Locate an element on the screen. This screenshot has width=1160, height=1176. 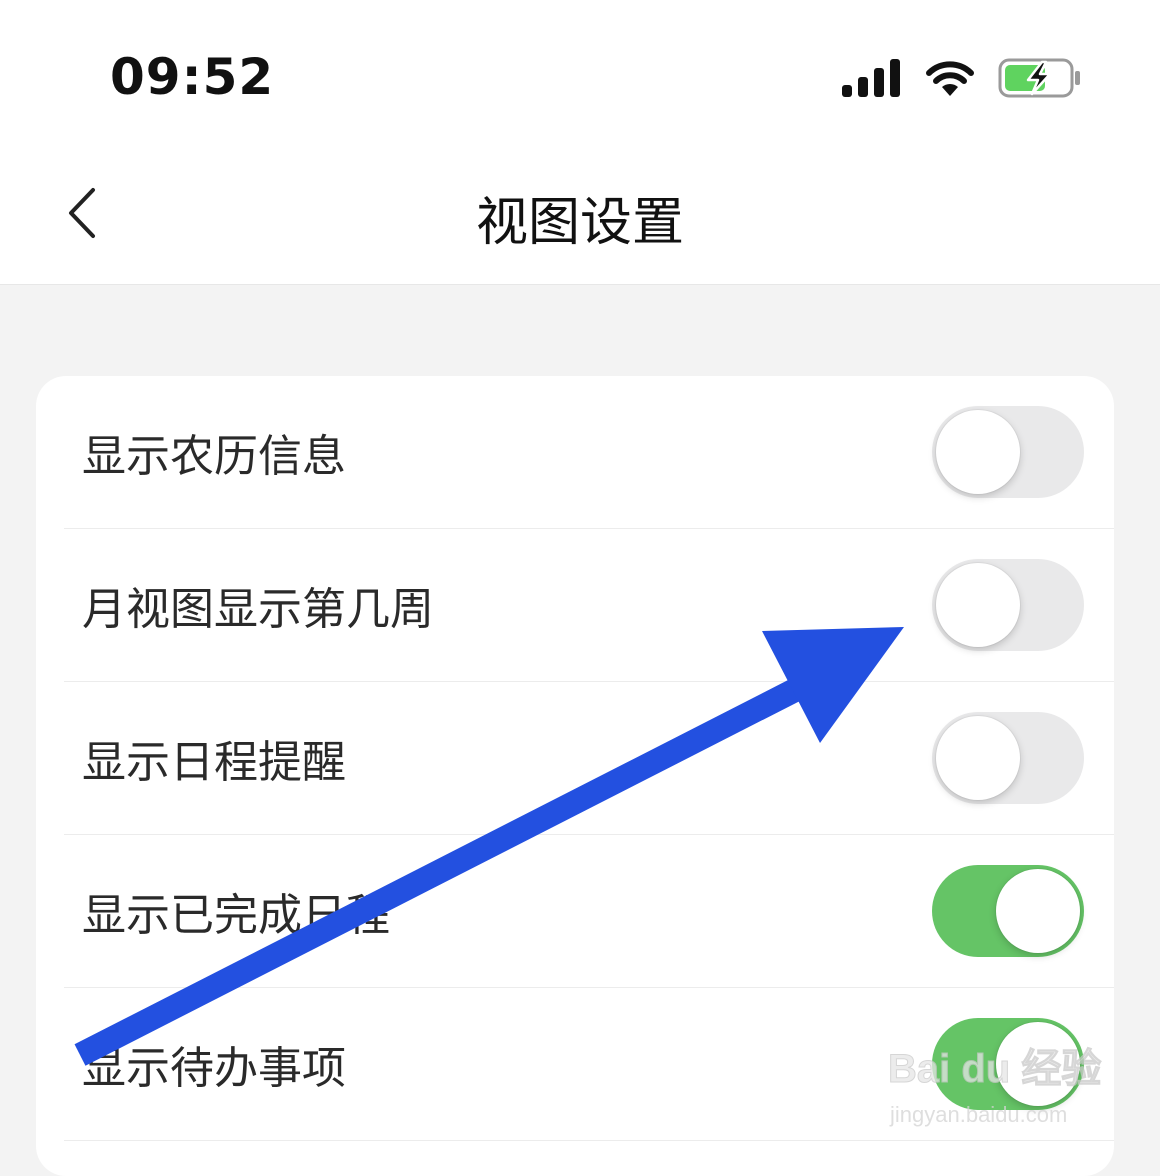
page-title: 视图设置 is located at coordinates (579, 223).